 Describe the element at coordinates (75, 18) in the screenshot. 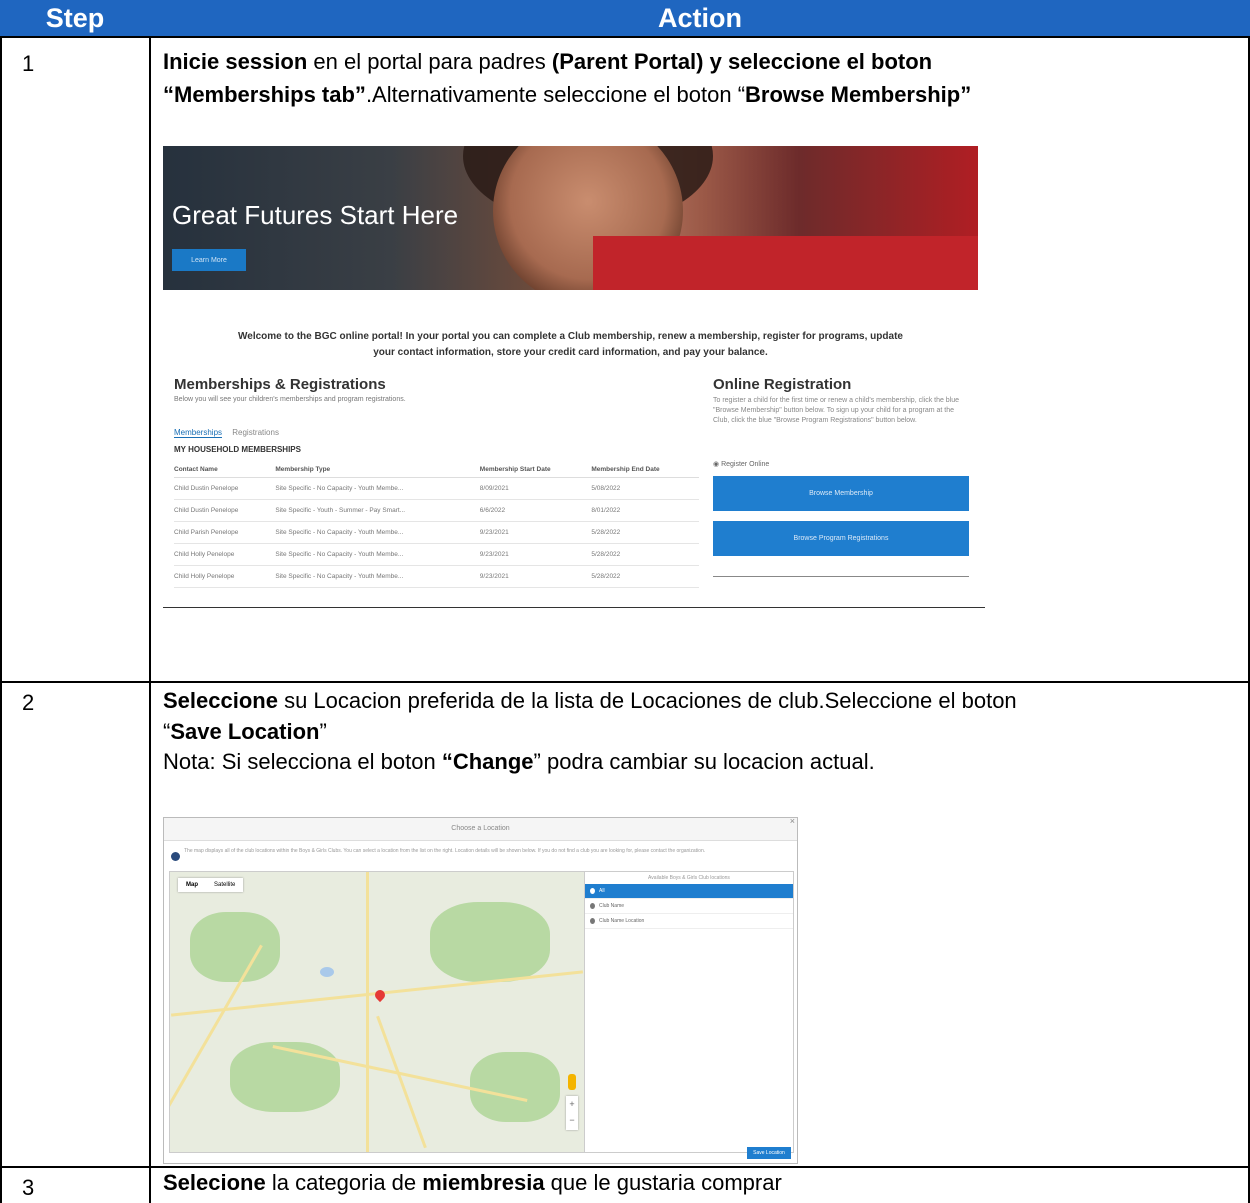

I see `step-column-header: Step` at that location.